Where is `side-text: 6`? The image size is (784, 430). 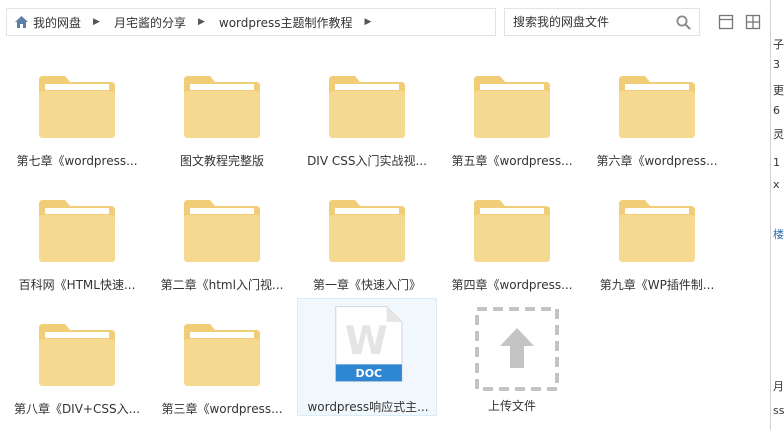
side-text: 6 is located at coordinates (776, 110).